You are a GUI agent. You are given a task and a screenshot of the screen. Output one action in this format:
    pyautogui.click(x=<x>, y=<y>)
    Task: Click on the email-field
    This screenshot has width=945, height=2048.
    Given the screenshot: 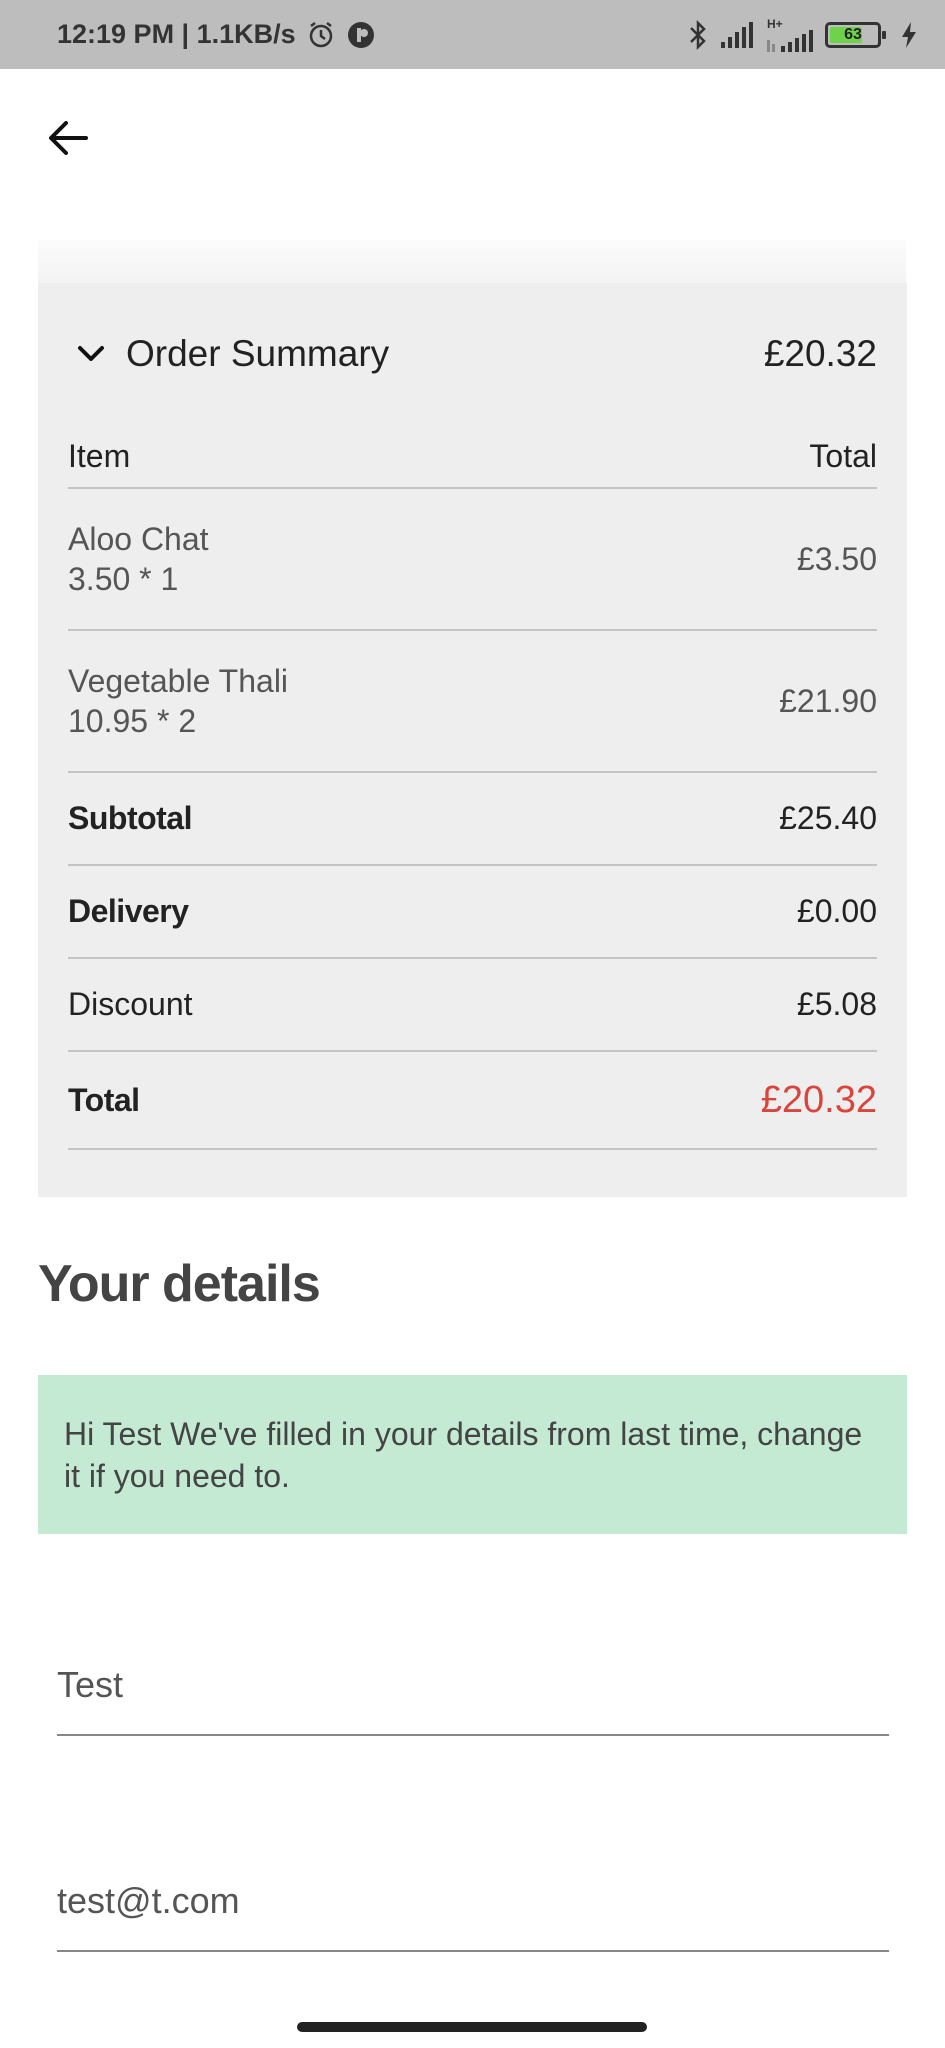 What is the action you would take?
    pyautogui.click(x=473, y=1902)
    